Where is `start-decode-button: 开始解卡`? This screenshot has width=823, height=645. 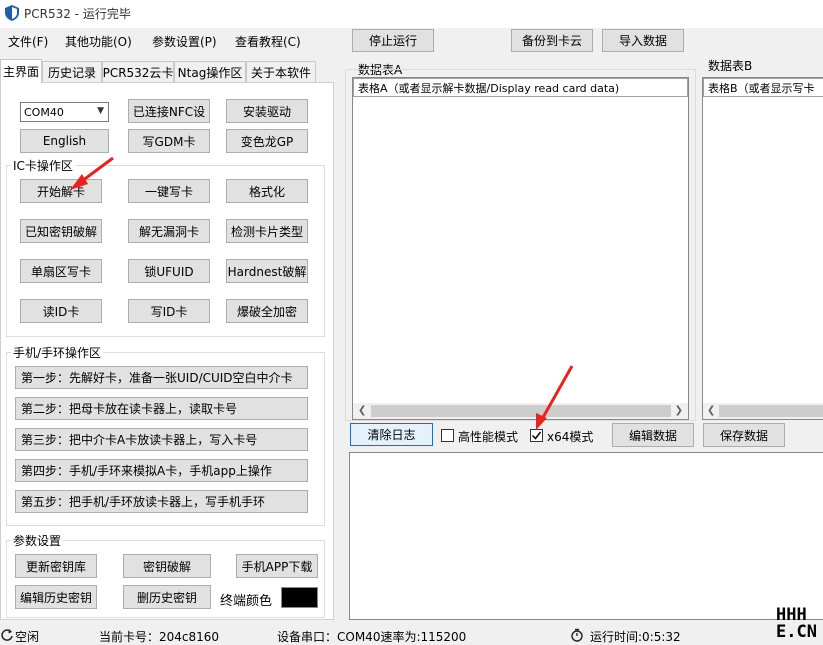
start-decode-button: 开始解卡 is located at coordinates (61, 191).